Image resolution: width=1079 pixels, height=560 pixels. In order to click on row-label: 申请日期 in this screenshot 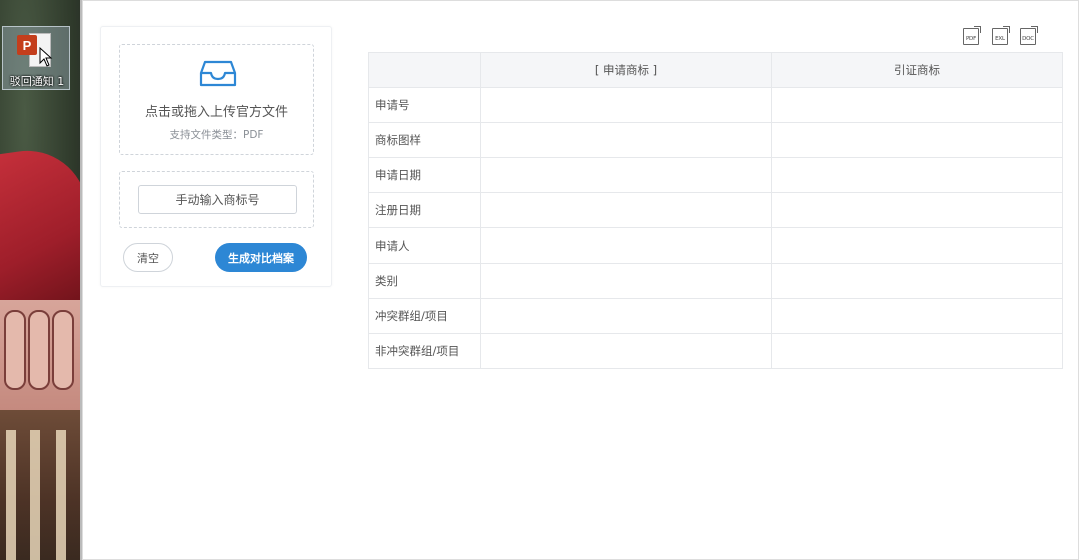, I will do `click(424, 175)`.